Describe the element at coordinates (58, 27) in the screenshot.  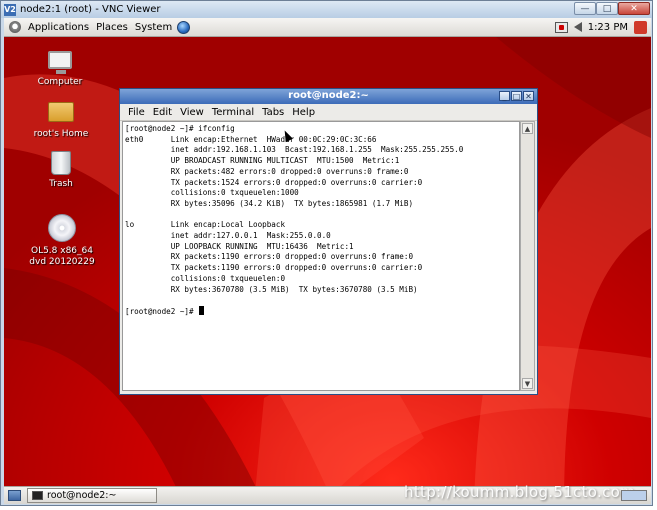
I see `menu-applications: Applications` at that location.